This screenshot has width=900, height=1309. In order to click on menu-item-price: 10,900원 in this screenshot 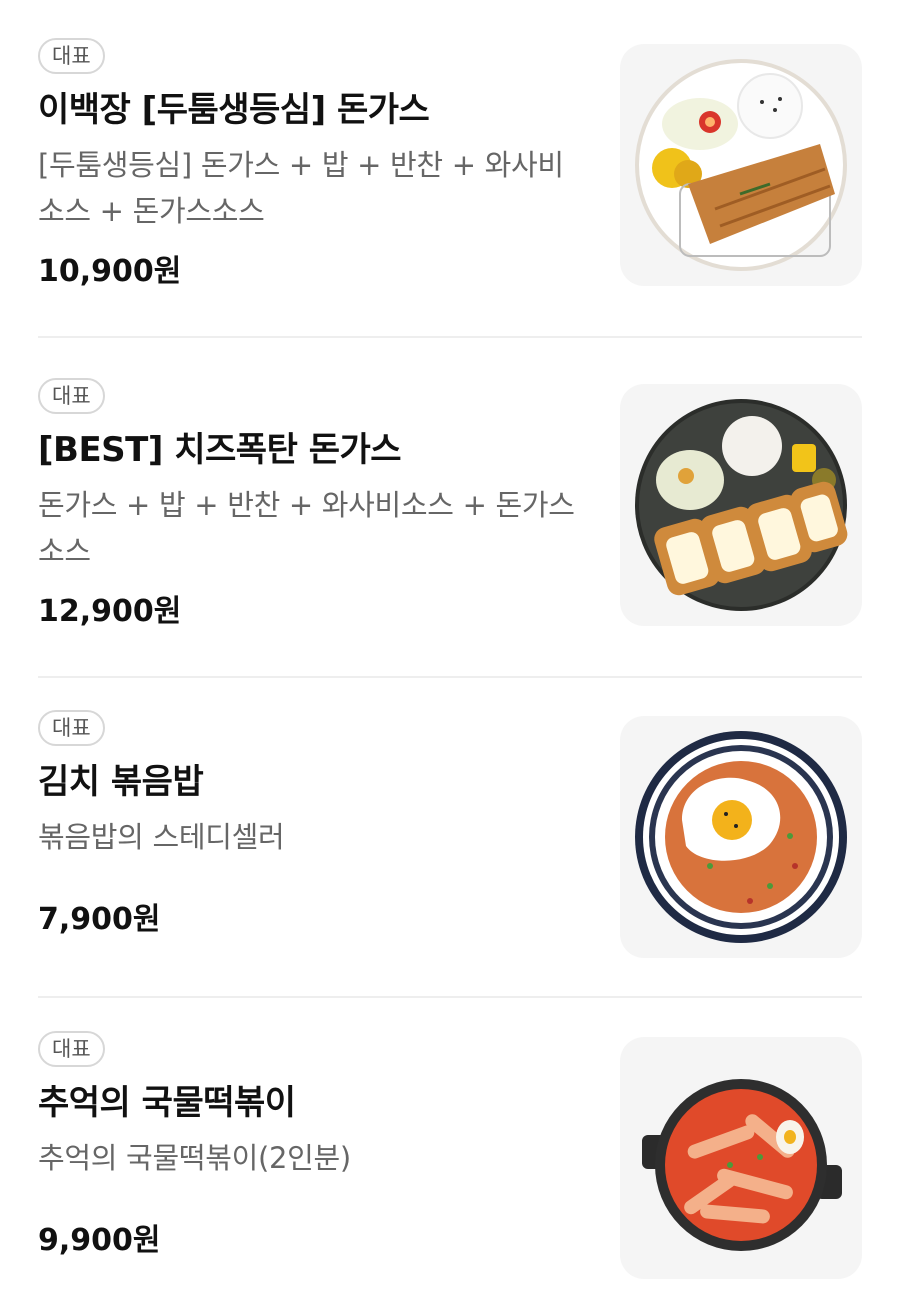, I will do `click(110, 271)`.